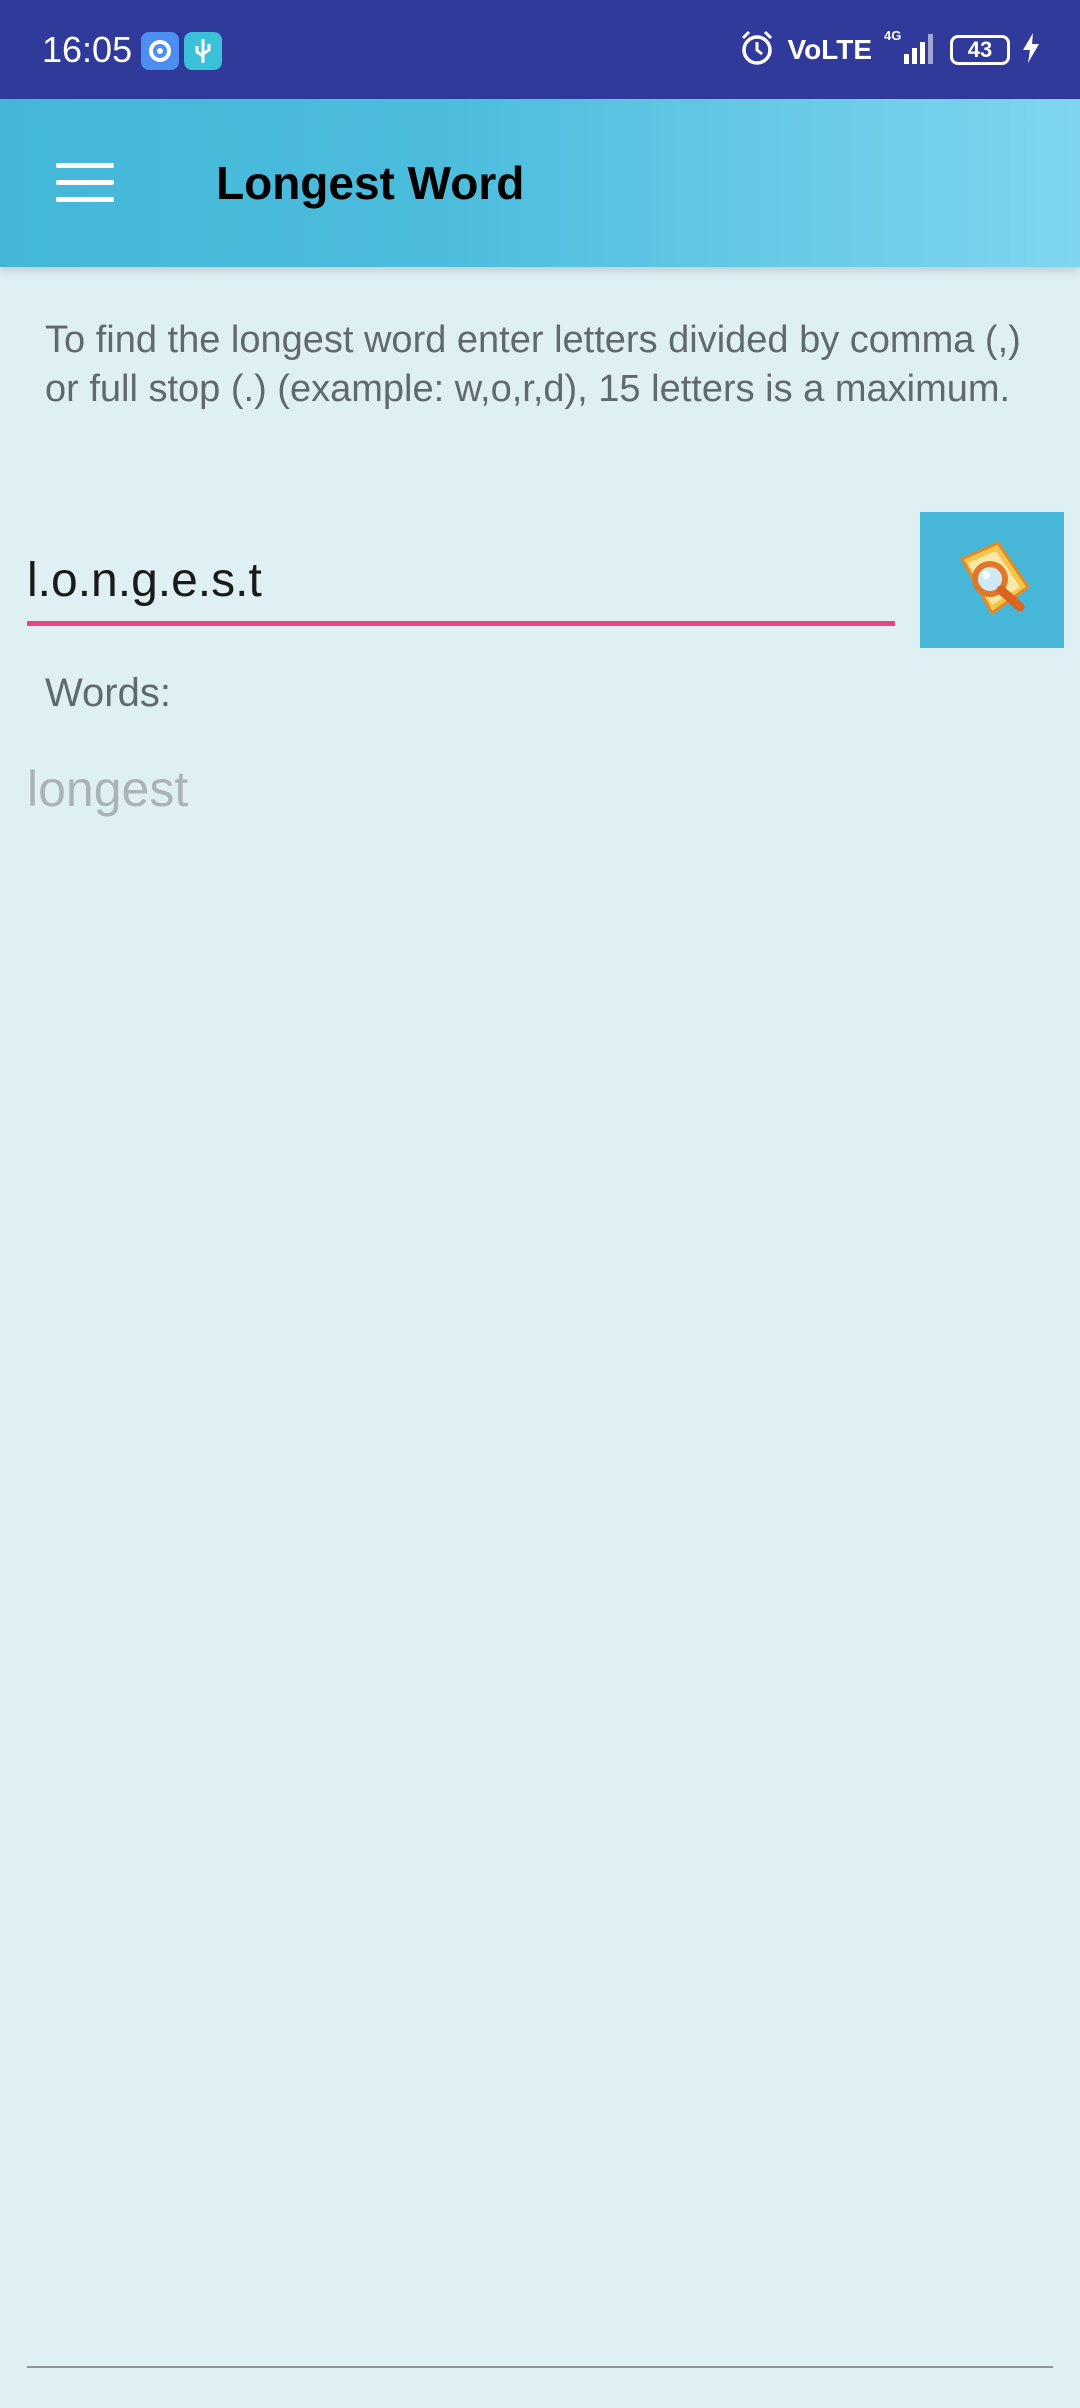  Describe the element at coordinates (1031, 50) in the screenshot. I see `charging-icon` at that location.